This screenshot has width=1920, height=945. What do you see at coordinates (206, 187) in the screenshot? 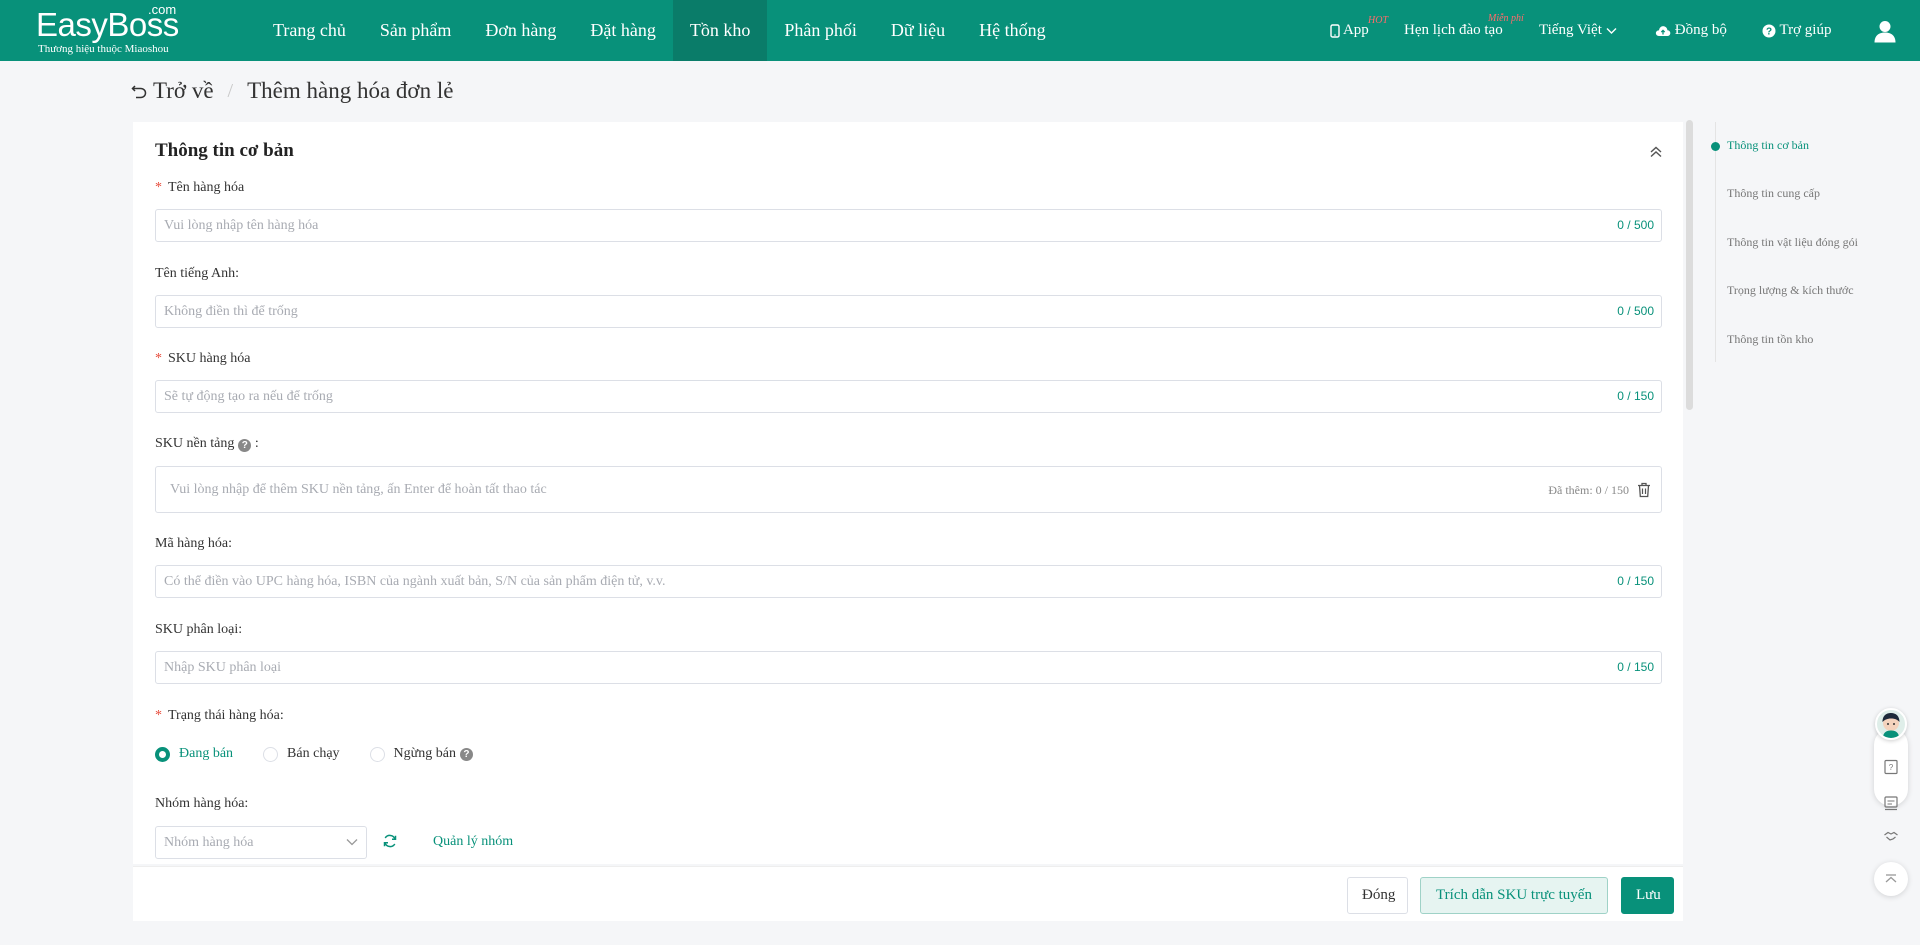
I see `product-name-label-text: Tên hàng hóa` at bounding box center [206, 187].